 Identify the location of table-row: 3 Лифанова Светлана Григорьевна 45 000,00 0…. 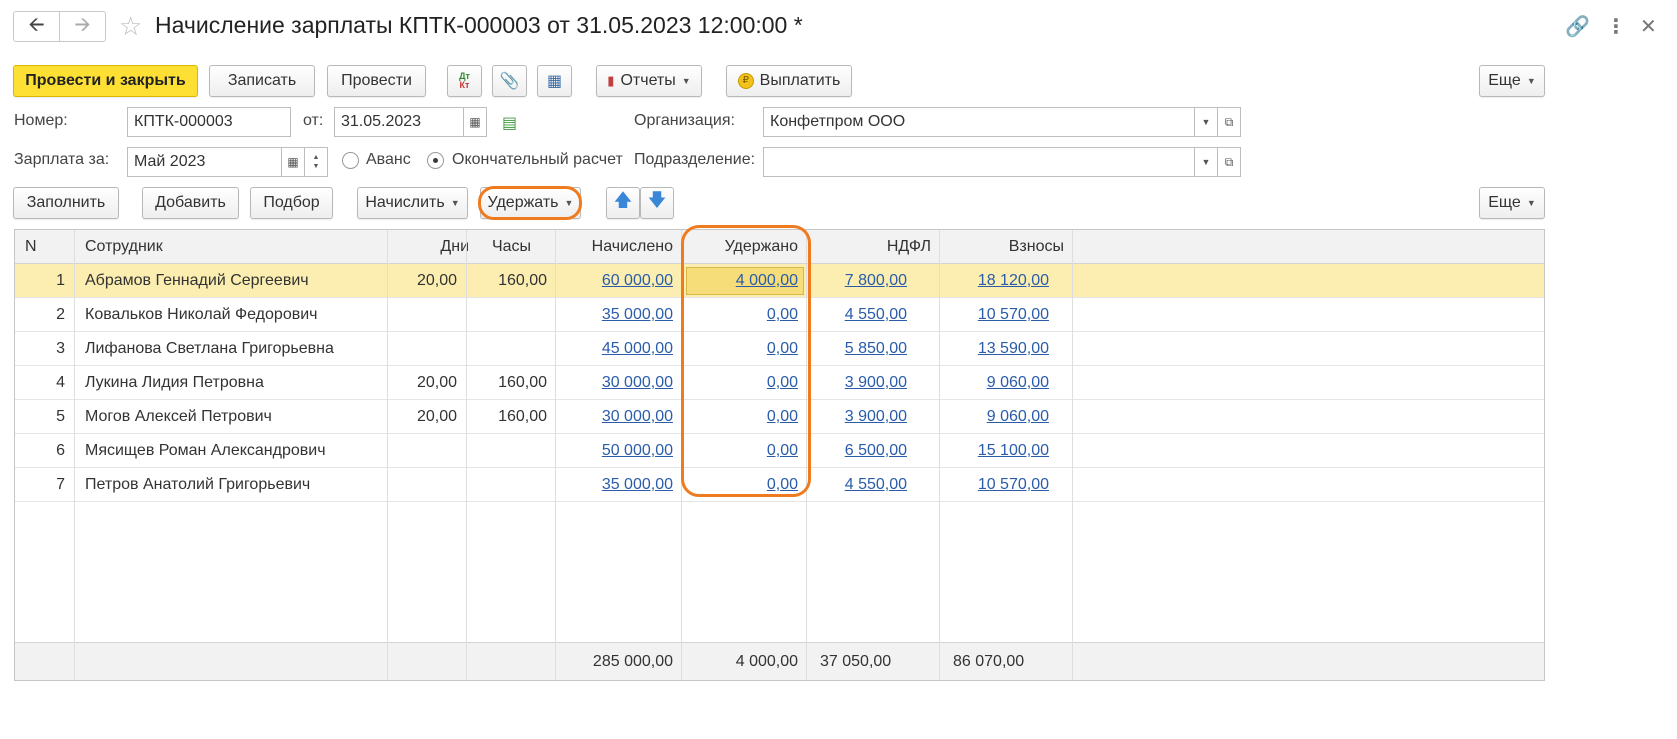
(779, 349).